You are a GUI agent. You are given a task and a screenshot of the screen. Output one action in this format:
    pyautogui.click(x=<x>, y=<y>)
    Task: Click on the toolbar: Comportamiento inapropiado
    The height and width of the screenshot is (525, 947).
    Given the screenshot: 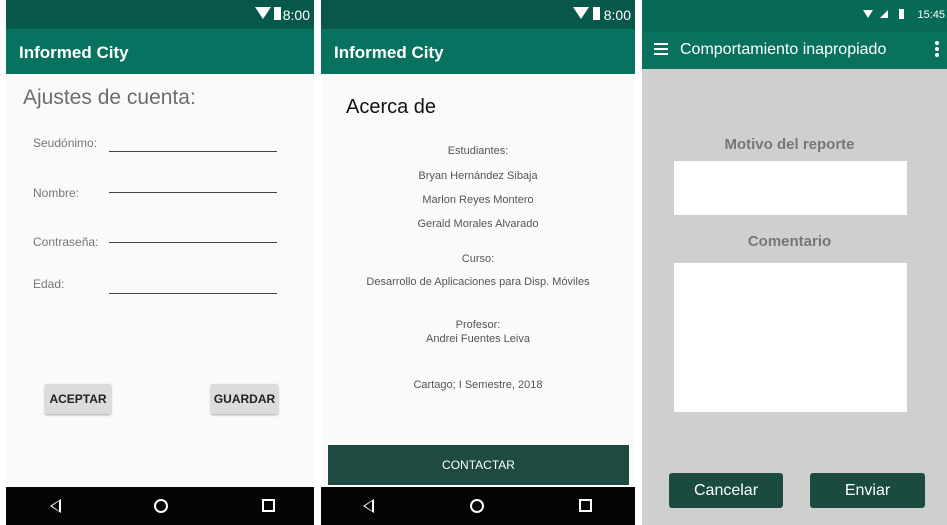 What is the action you would take?
    pyautogui.click(x=794, y=50)
    